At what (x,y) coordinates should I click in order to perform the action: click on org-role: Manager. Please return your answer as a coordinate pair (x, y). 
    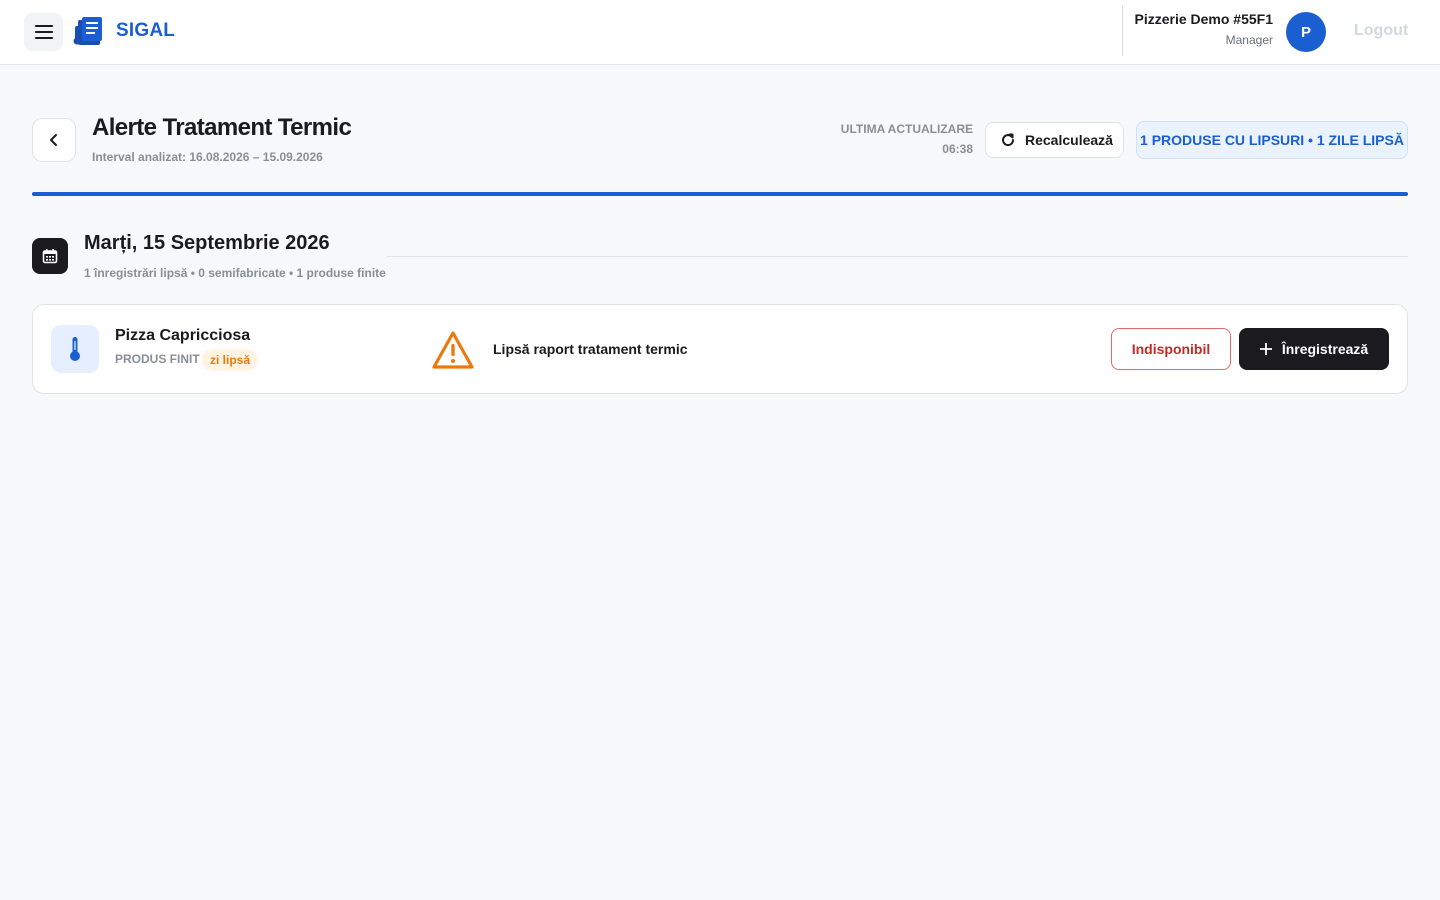
    Looking at the image, I should click on (1249, 40).